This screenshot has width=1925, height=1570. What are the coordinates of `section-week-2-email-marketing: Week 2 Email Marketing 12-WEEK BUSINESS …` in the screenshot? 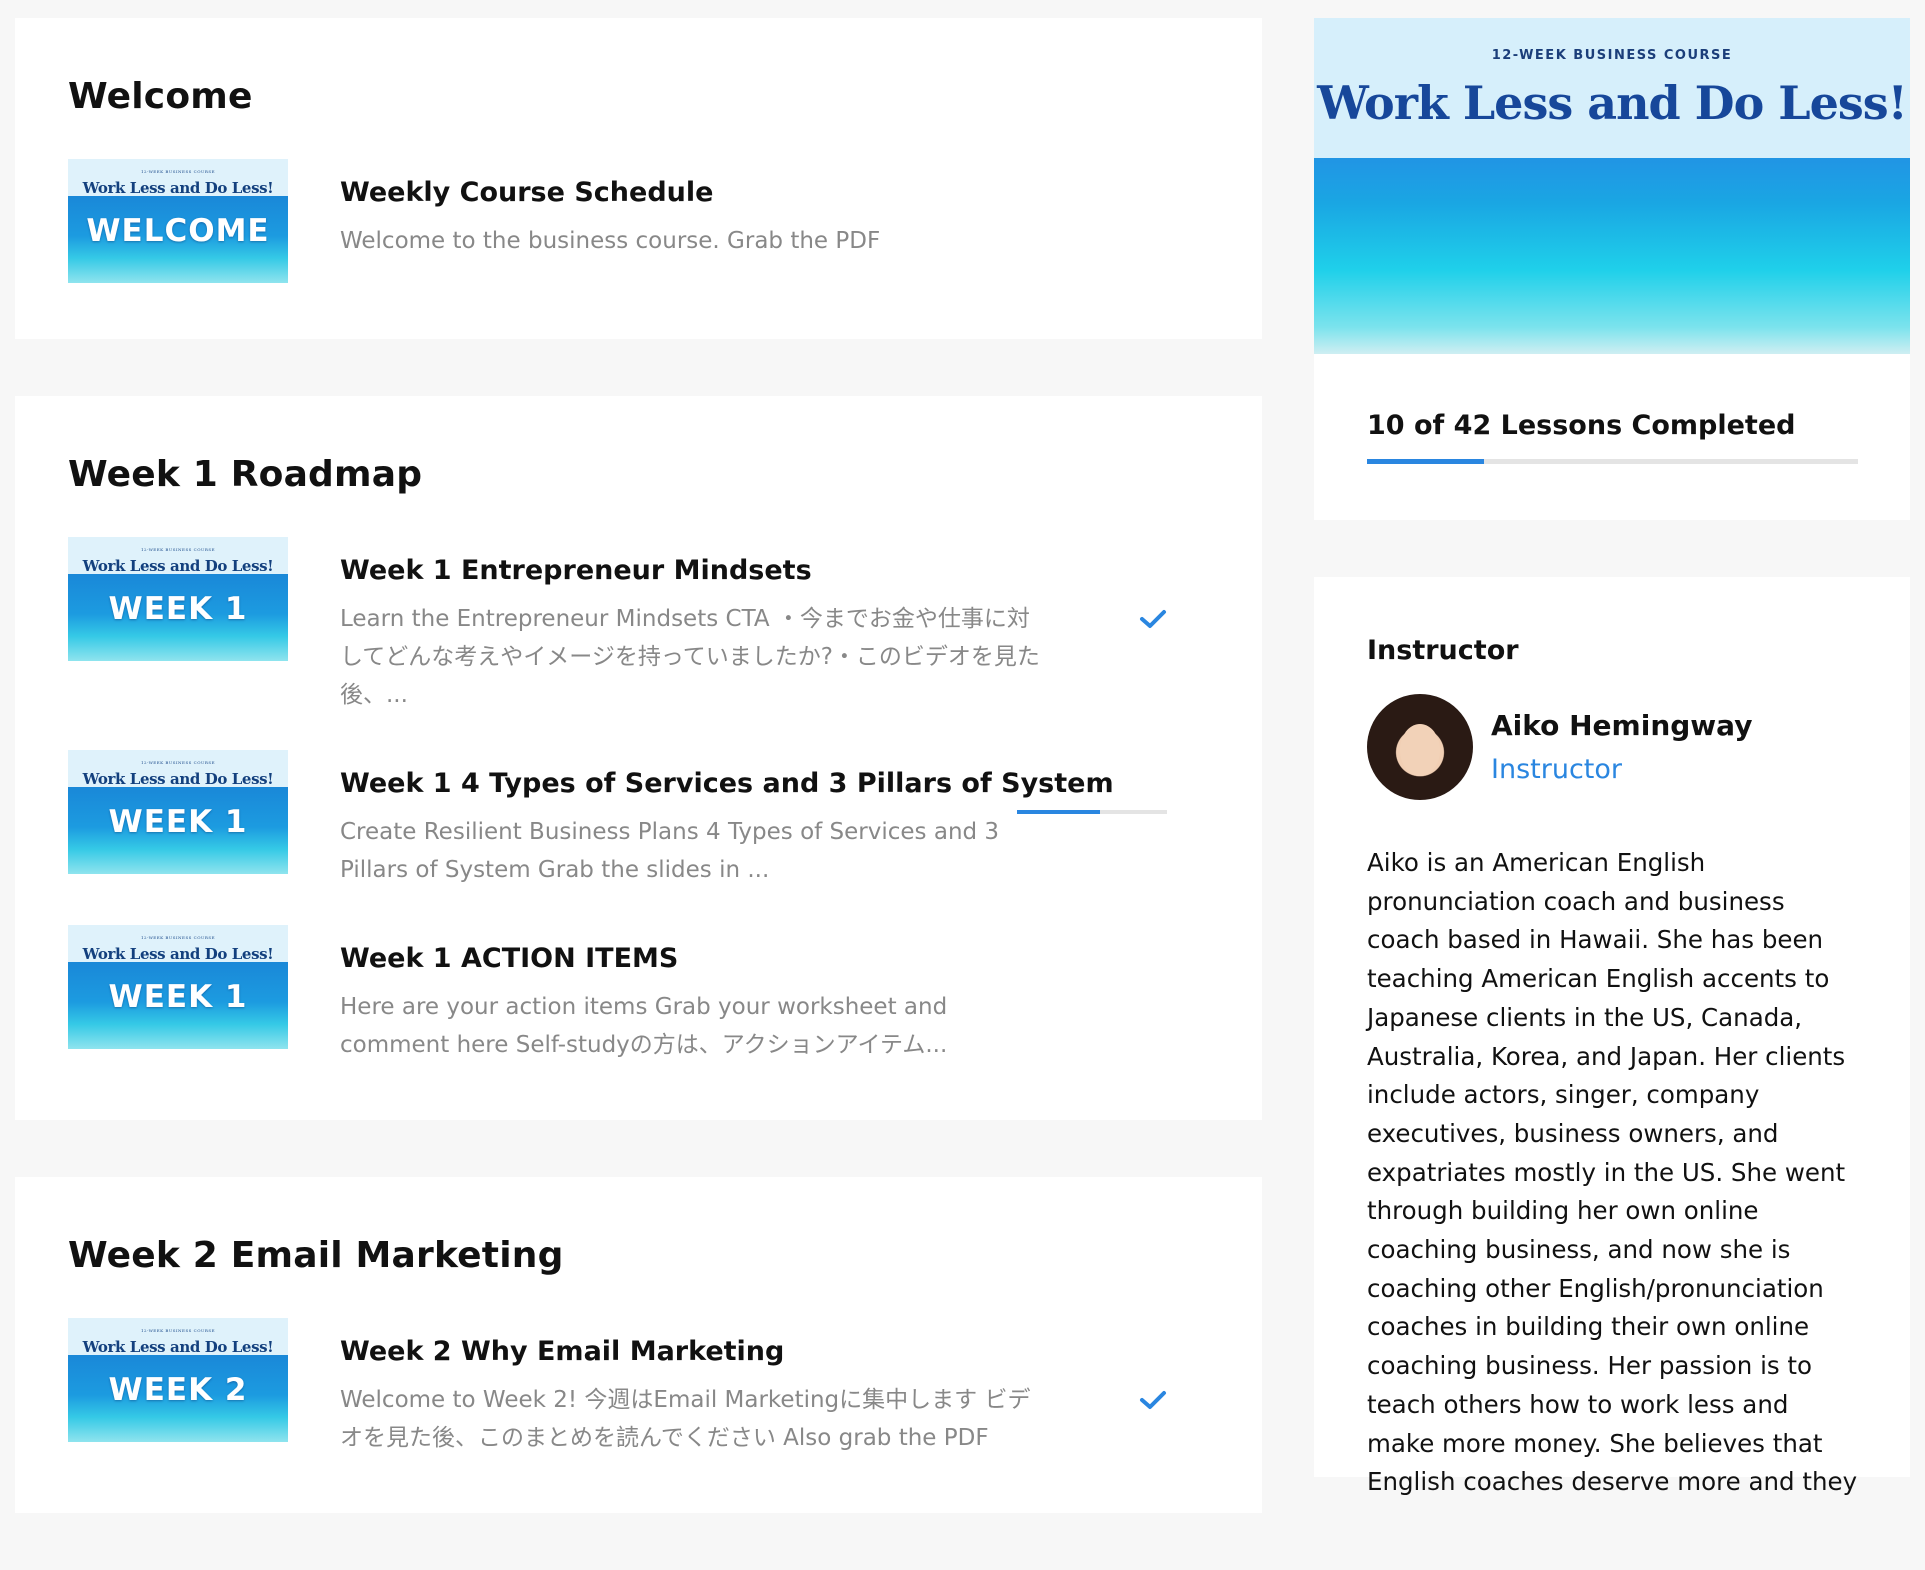 It's located at (638, 1345).